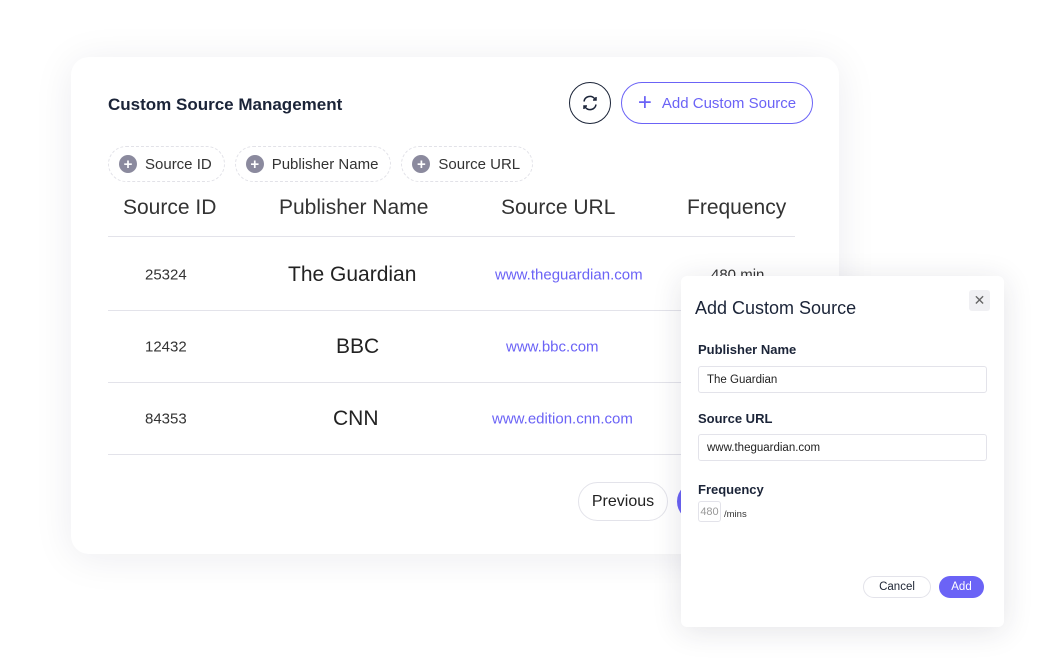  I want to click on column-header: Frequency, so click(737, 207).